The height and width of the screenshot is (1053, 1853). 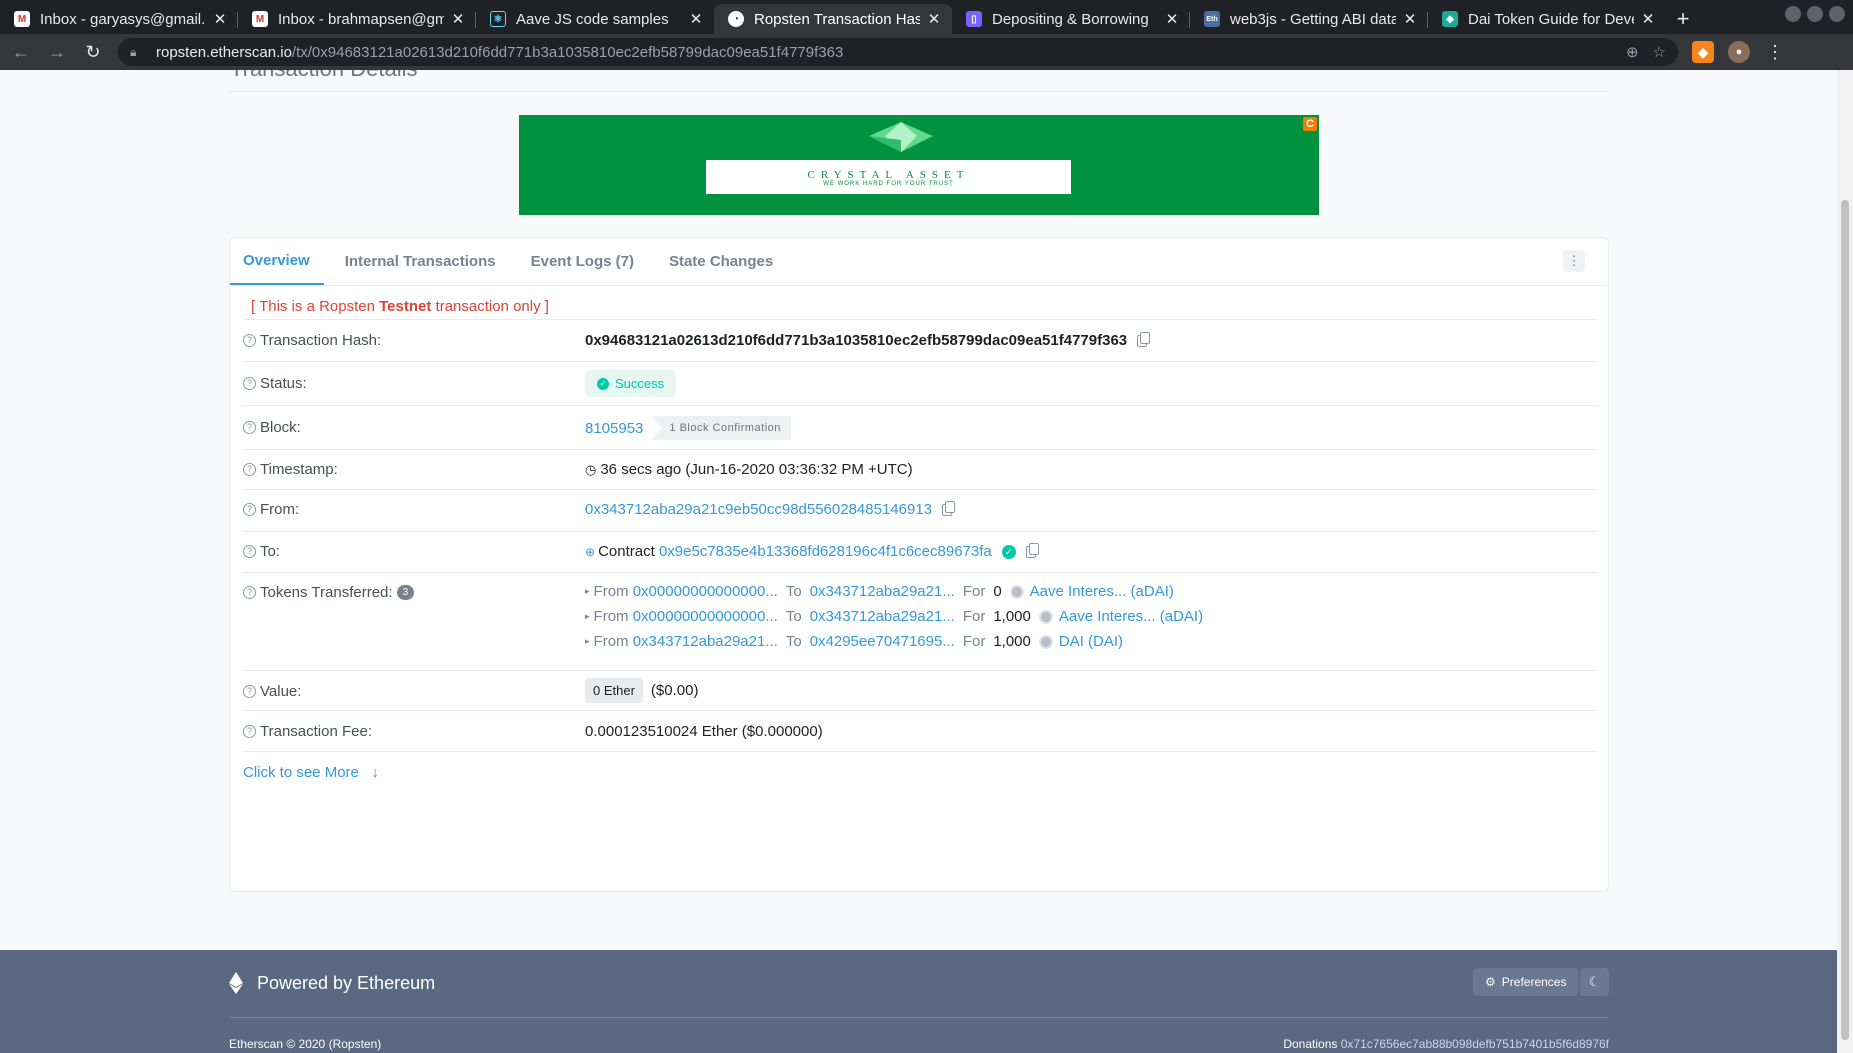 What do you see at coordinates (57, 52) in the screenshot?
I see `forward-arrow-icon: →` at bounding box center [57, 52].